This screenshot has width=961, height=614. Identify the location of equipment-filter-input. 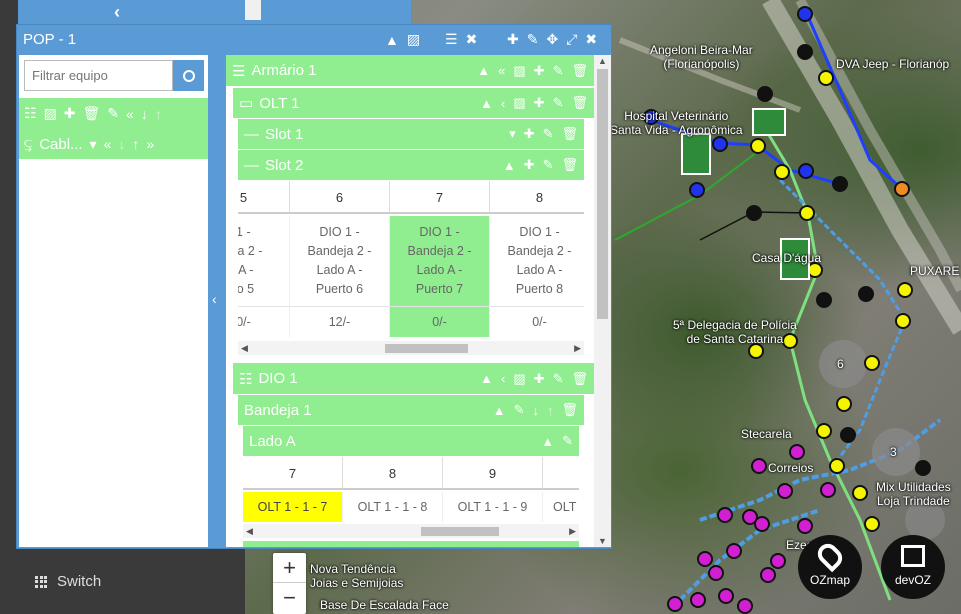
(98, 75).